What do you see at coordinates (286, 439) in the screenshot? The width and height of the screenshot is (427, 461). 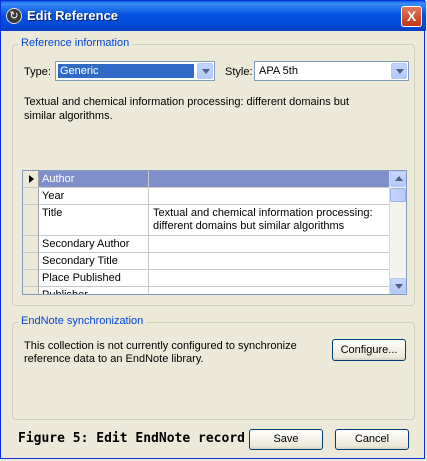 I see `save-button: Save` at bounding box center [286, 439].